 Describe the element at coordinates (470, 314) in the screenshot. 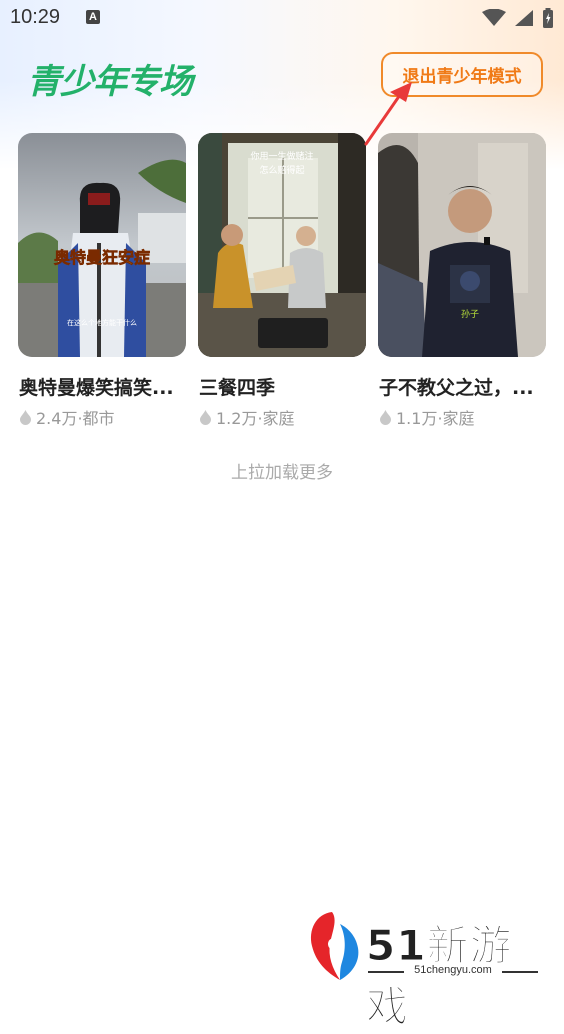

I see `thumbnail-caption: 孙子` at that location.